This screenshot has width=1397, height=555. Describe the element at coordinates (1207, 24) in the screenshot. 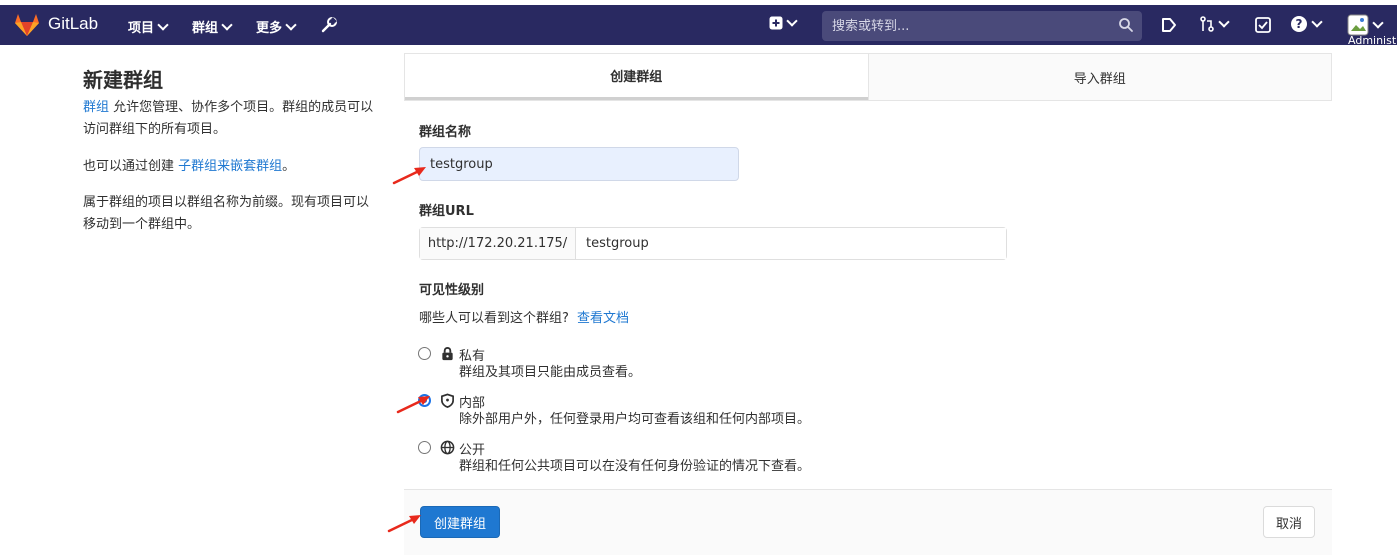

I see `merge-request-icon` at that location.